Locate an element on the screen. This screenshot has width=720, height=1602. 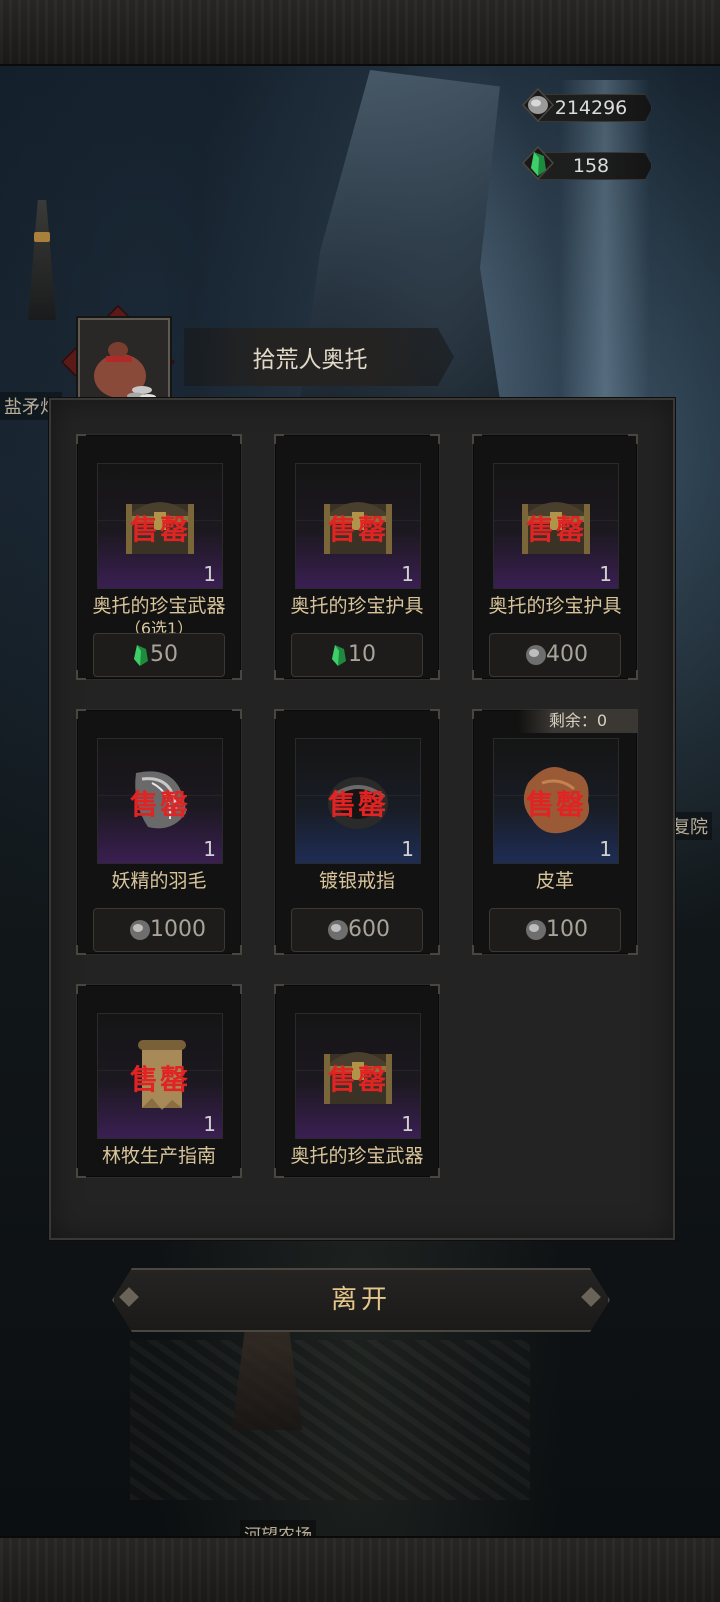
shop-title: 拾荒人奥托 is located at coordinates (310, 360).